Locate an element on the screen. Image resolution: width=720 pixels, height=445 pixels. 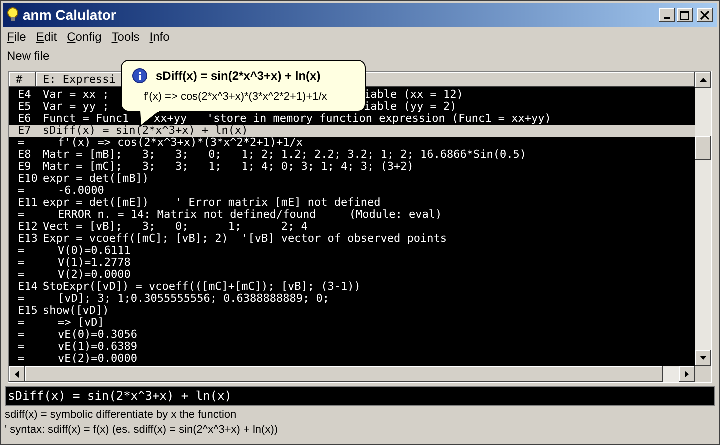
expression-text: Vect = [vB]; 3; 0; 1; 2; 4 is located at coordinates (175, 226).